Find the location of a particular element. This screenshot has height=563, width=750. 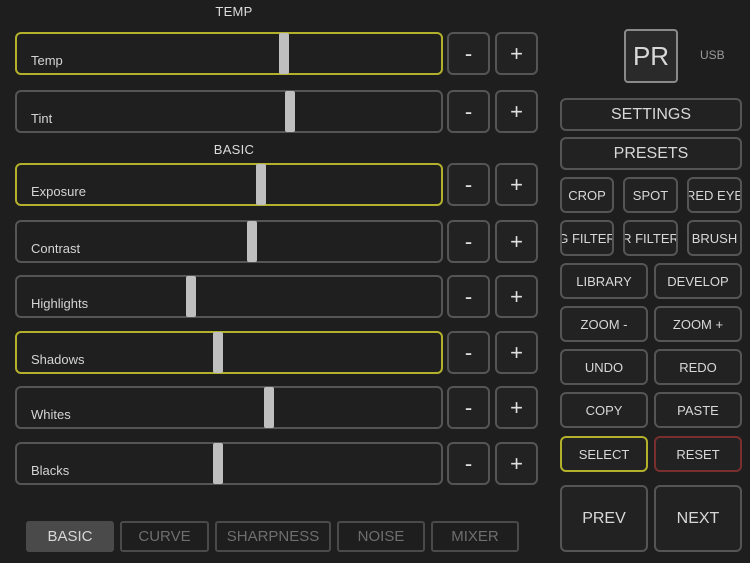

reset-button: RESET is located at coordinates (698, 454).